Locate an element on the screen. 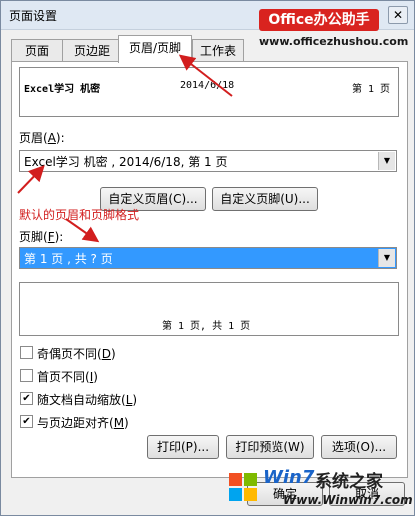  align-margins-checkbox: ✔ is located at coordinates (26, 421).